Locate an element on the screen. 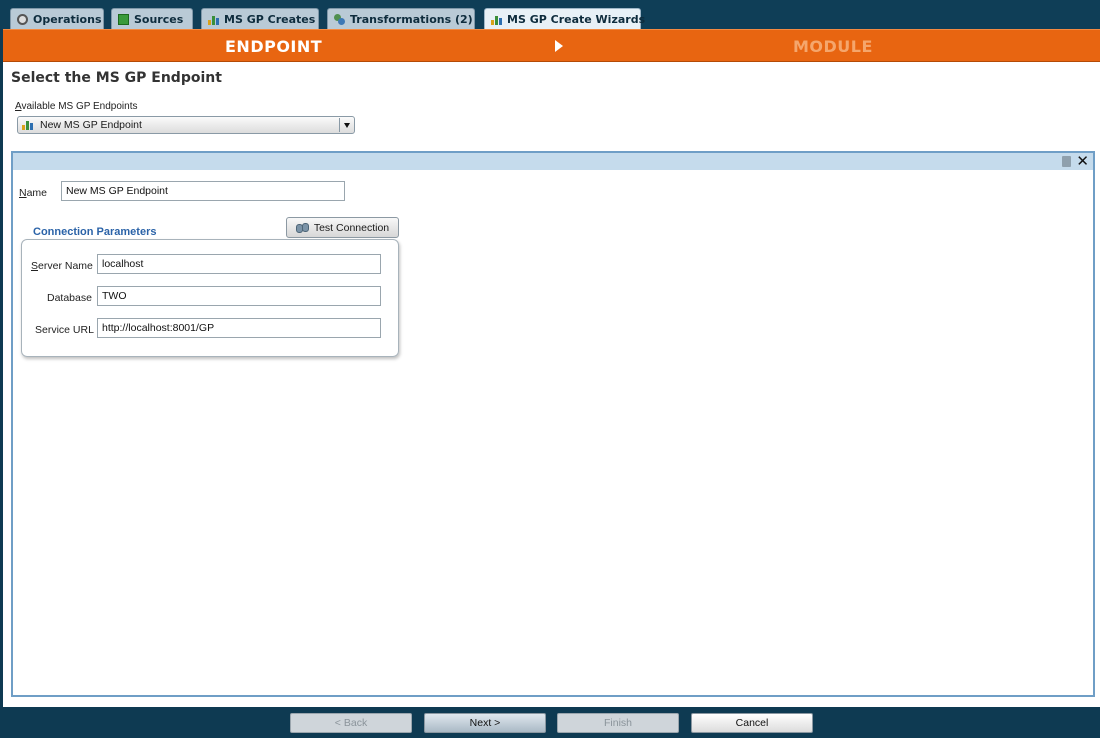  service-url-label: Service URL is located at coordinates (64, 330).